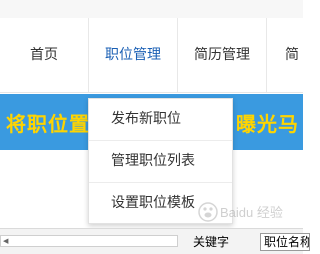 This screenshot has width=320, height=254. Describe the element at coordinates (292, 55) in the screenshot. I see `nav-item-truncated: 简` at that location.